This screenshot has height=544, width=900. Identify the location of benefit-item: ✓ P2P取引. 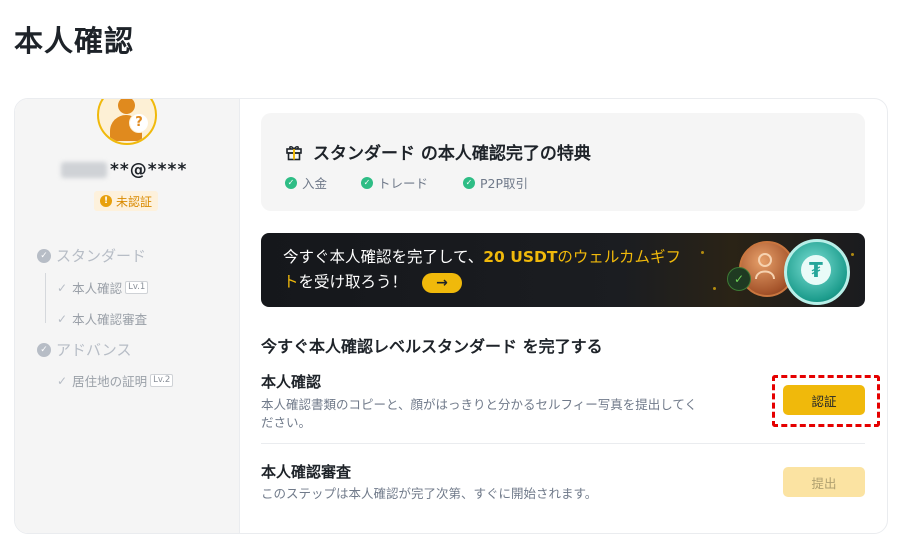
(495, 182).